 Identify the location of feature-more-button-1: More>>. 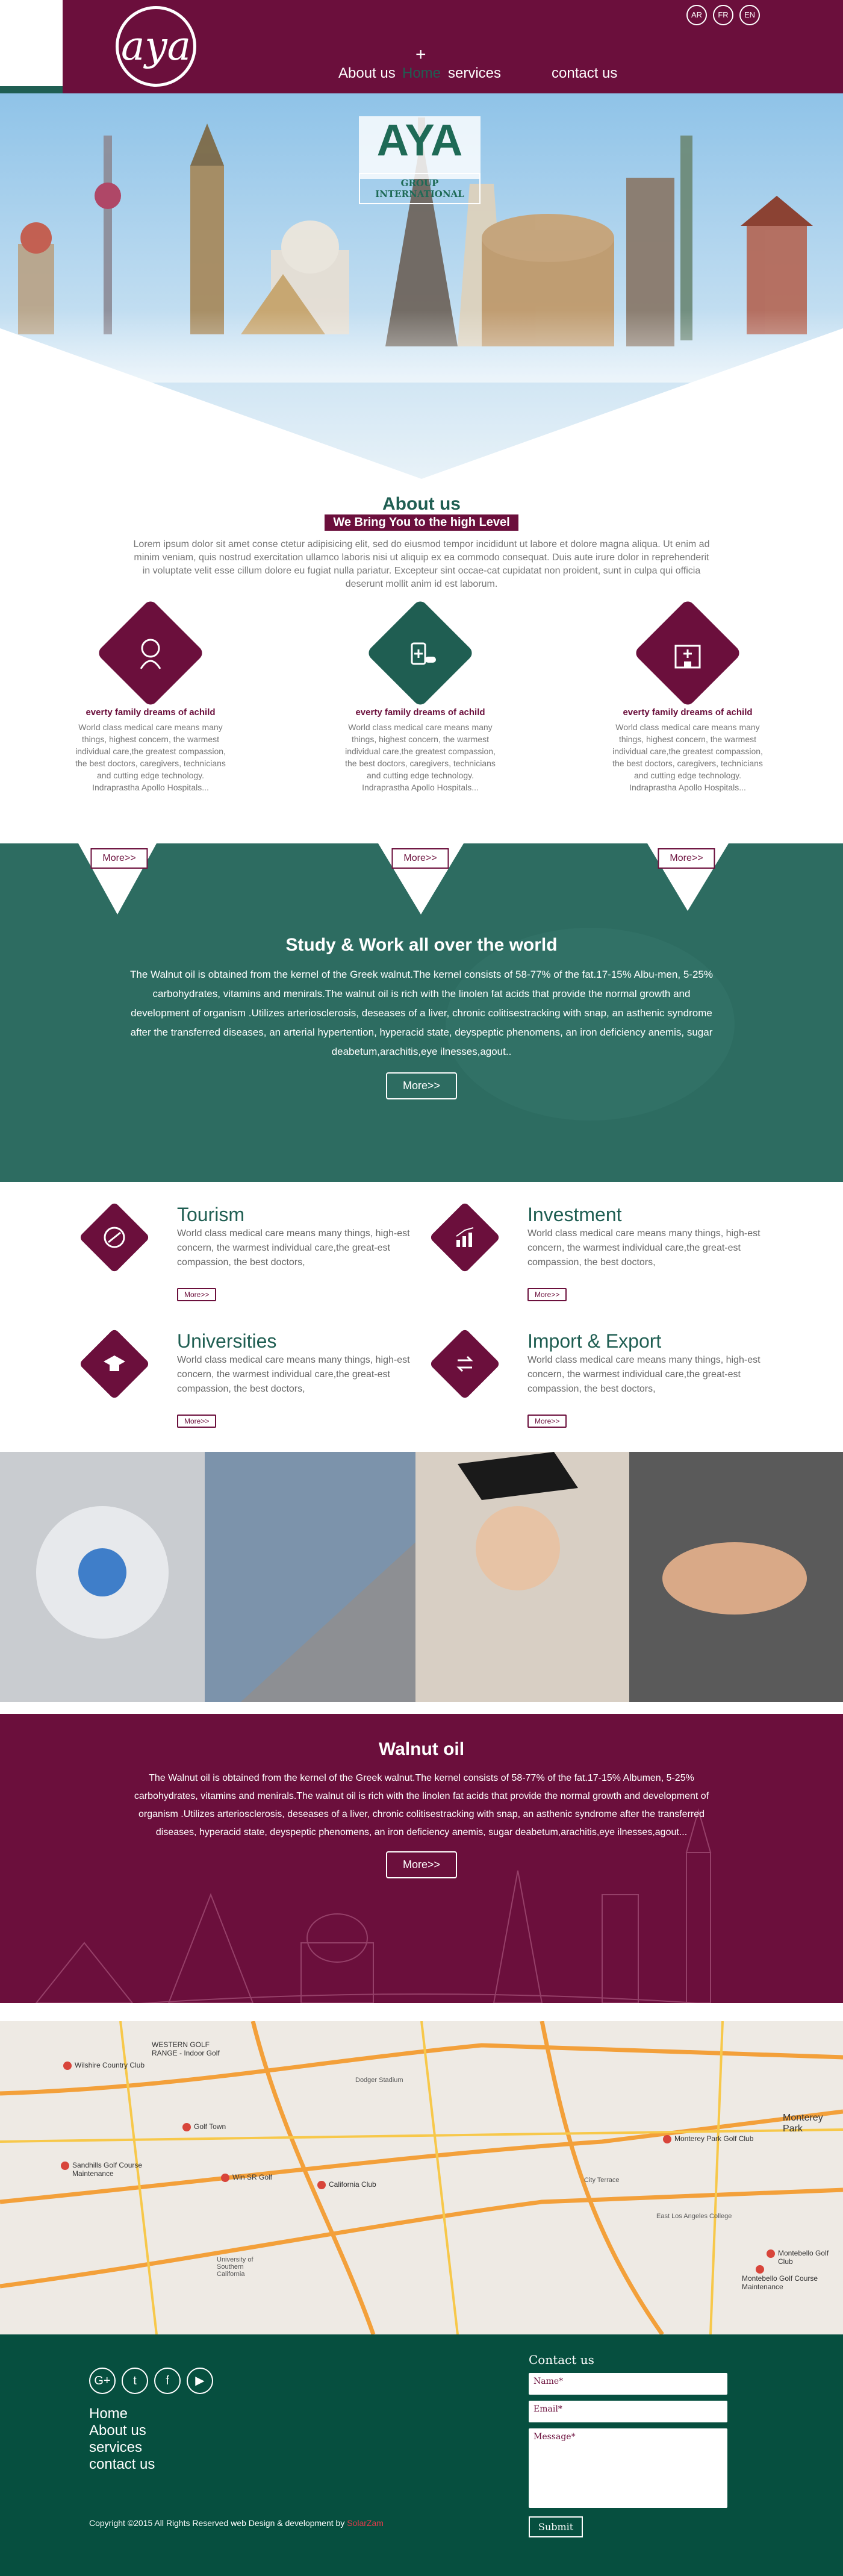
(119, 858).